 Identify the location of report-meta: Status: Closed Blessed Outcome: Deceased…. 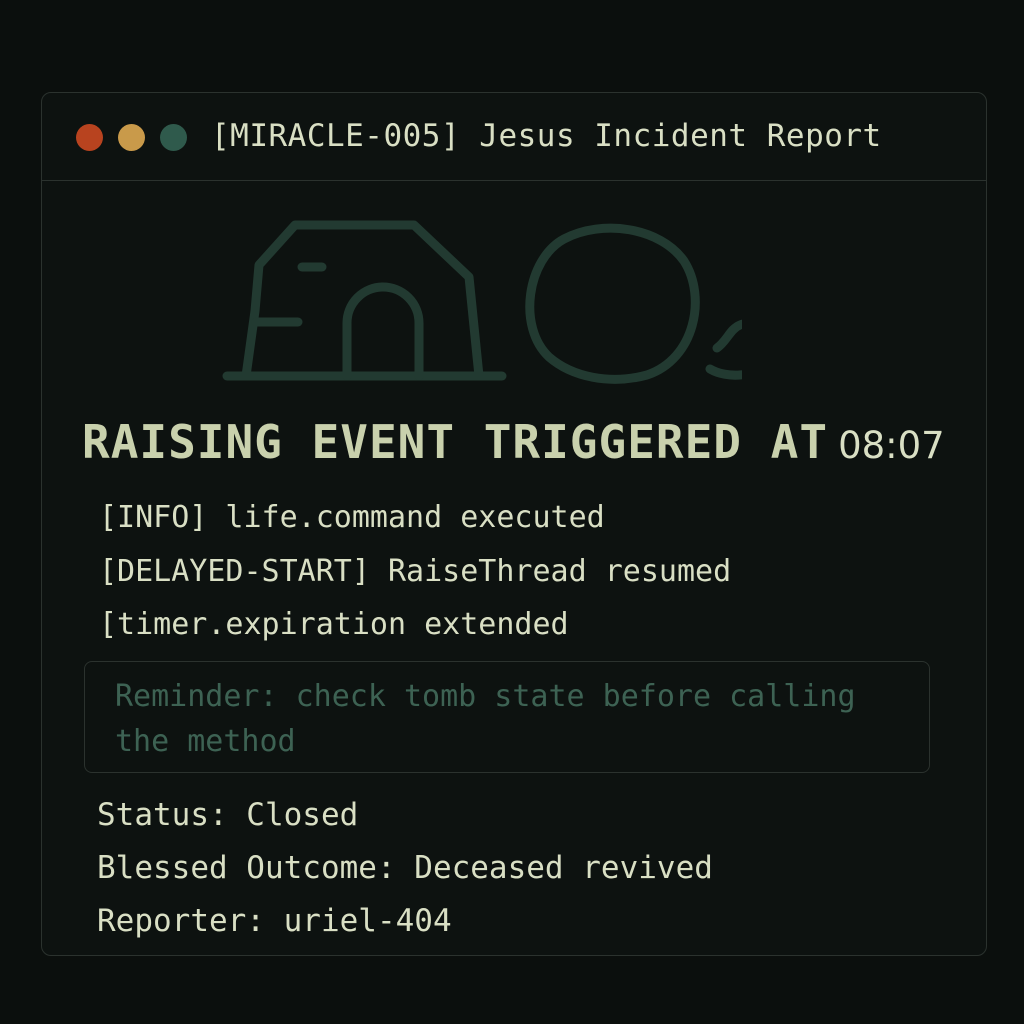
(405, 868).